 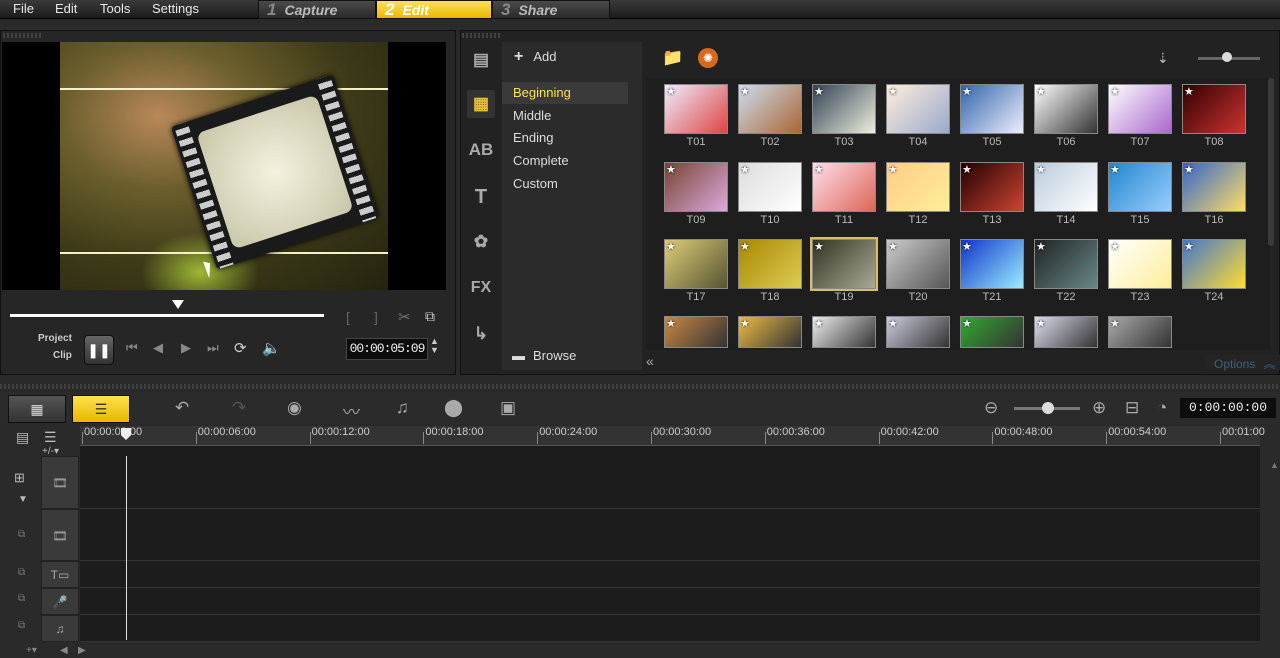 What do you see at coordinates (551, 9) in the screenshot?
I see `step-share-tab: 3 Share` at bounding box center [551, 9].